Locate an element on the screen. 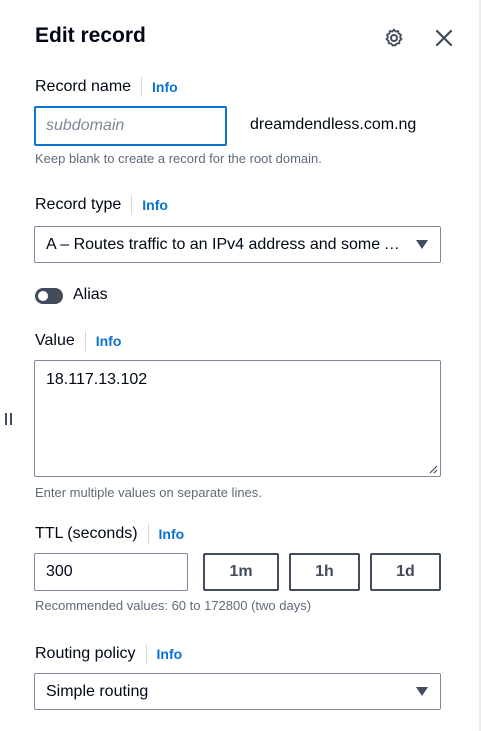 Image resolution: width=481 pixels, height=731 pixels. value-label: Value is located at coordinates (55, 340).